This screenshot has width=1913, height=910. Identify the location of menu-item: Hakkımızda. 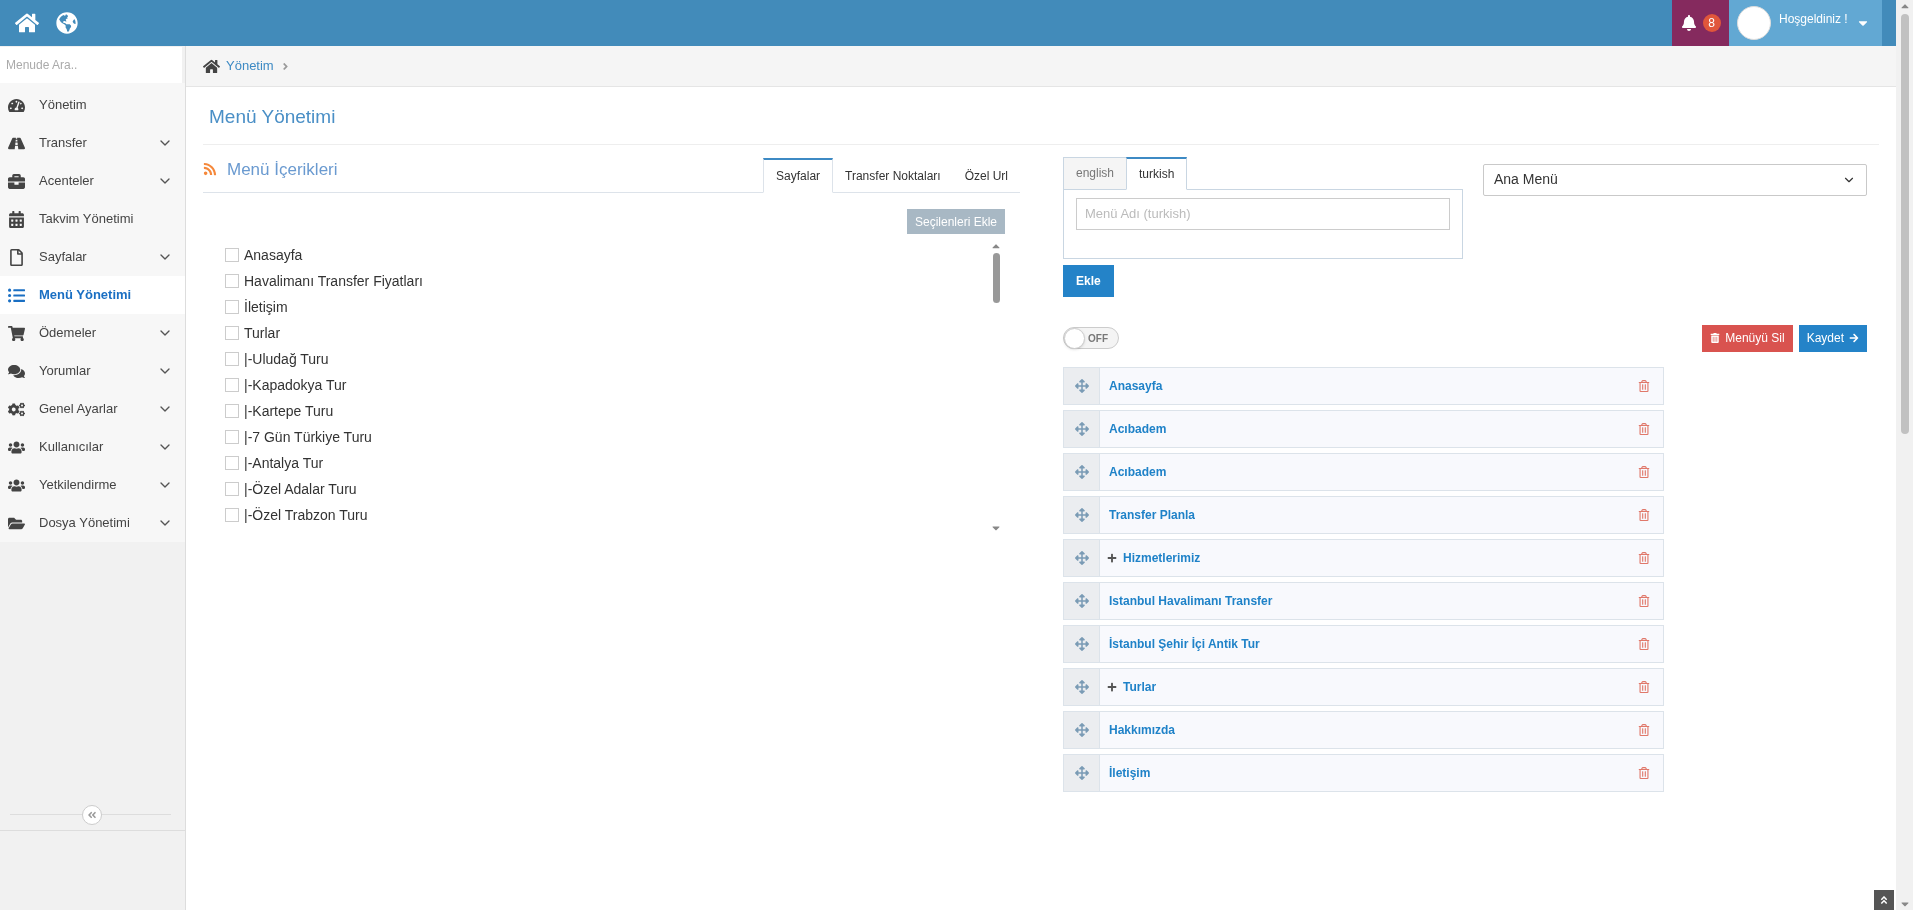
(1363, 729).